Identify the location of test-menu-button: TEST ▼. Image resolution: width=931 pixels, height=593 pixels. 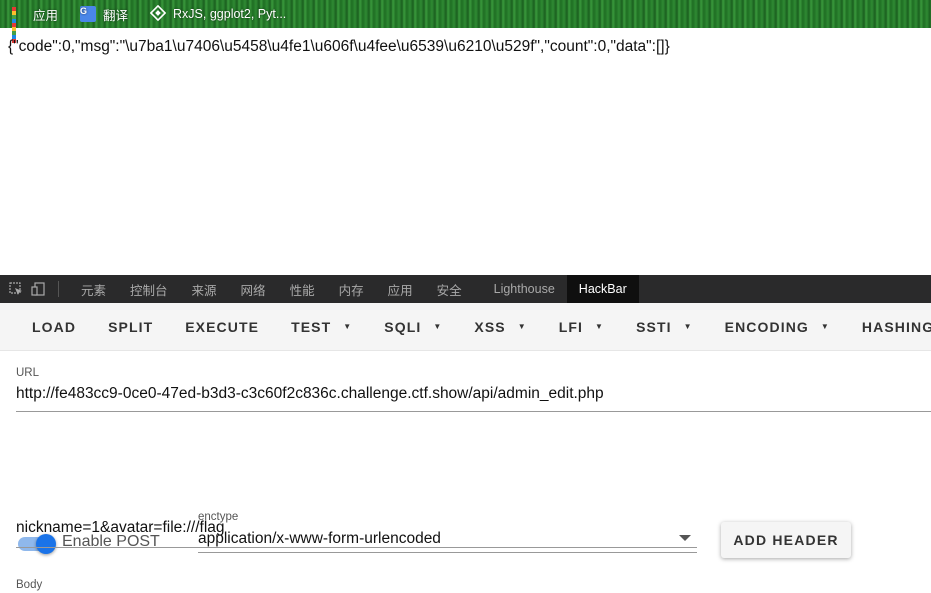
(321, 327).